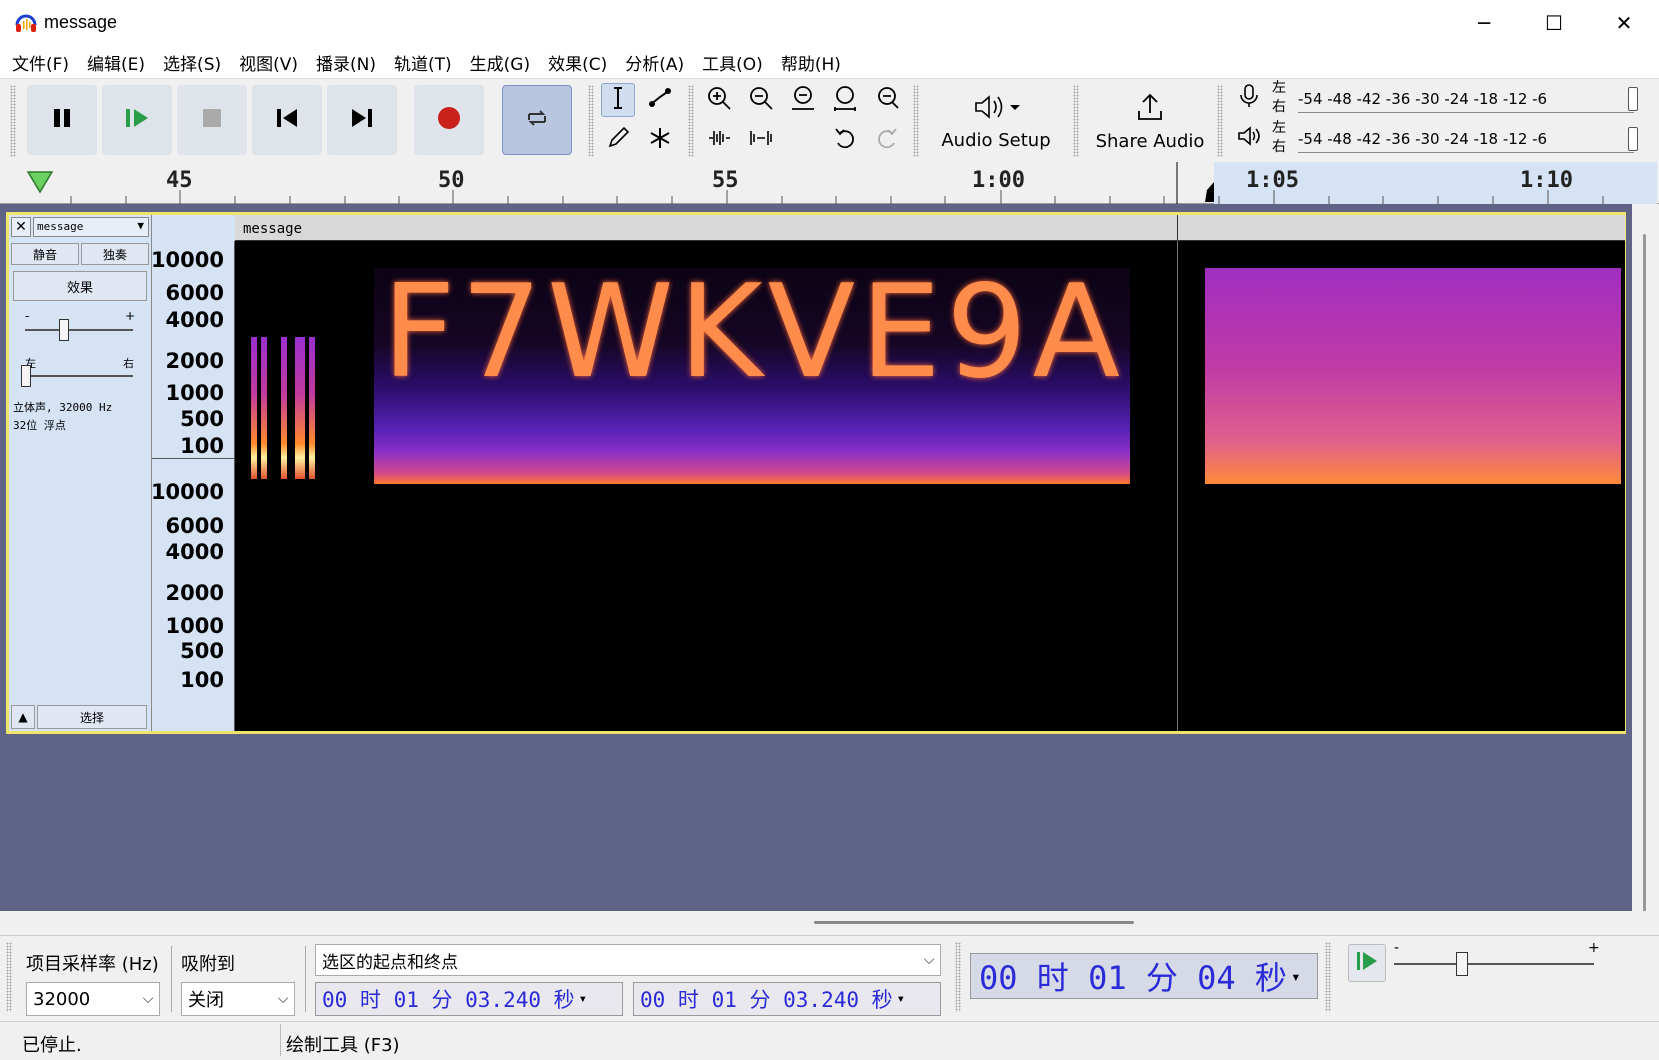  What do you see at coordinates (1249, 138) in the screenshot?
I see `playback-meter-button` at bounding box center [1249, 138].